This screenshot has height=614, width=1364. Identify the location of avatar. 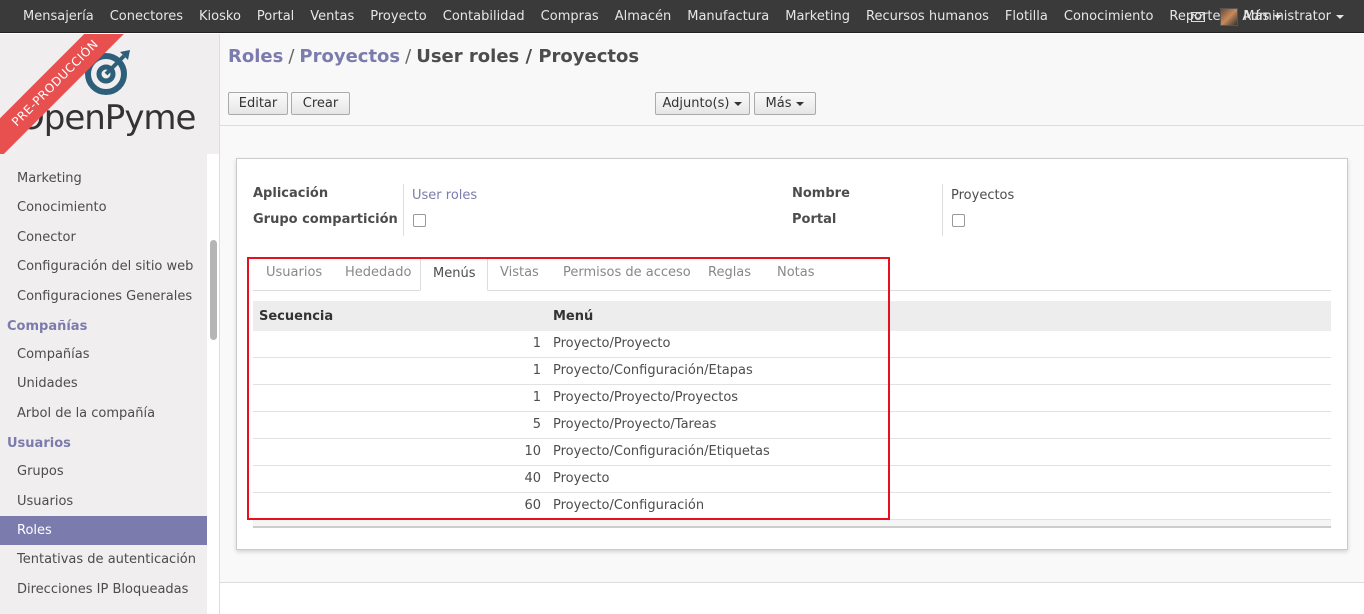
(1229, 16).